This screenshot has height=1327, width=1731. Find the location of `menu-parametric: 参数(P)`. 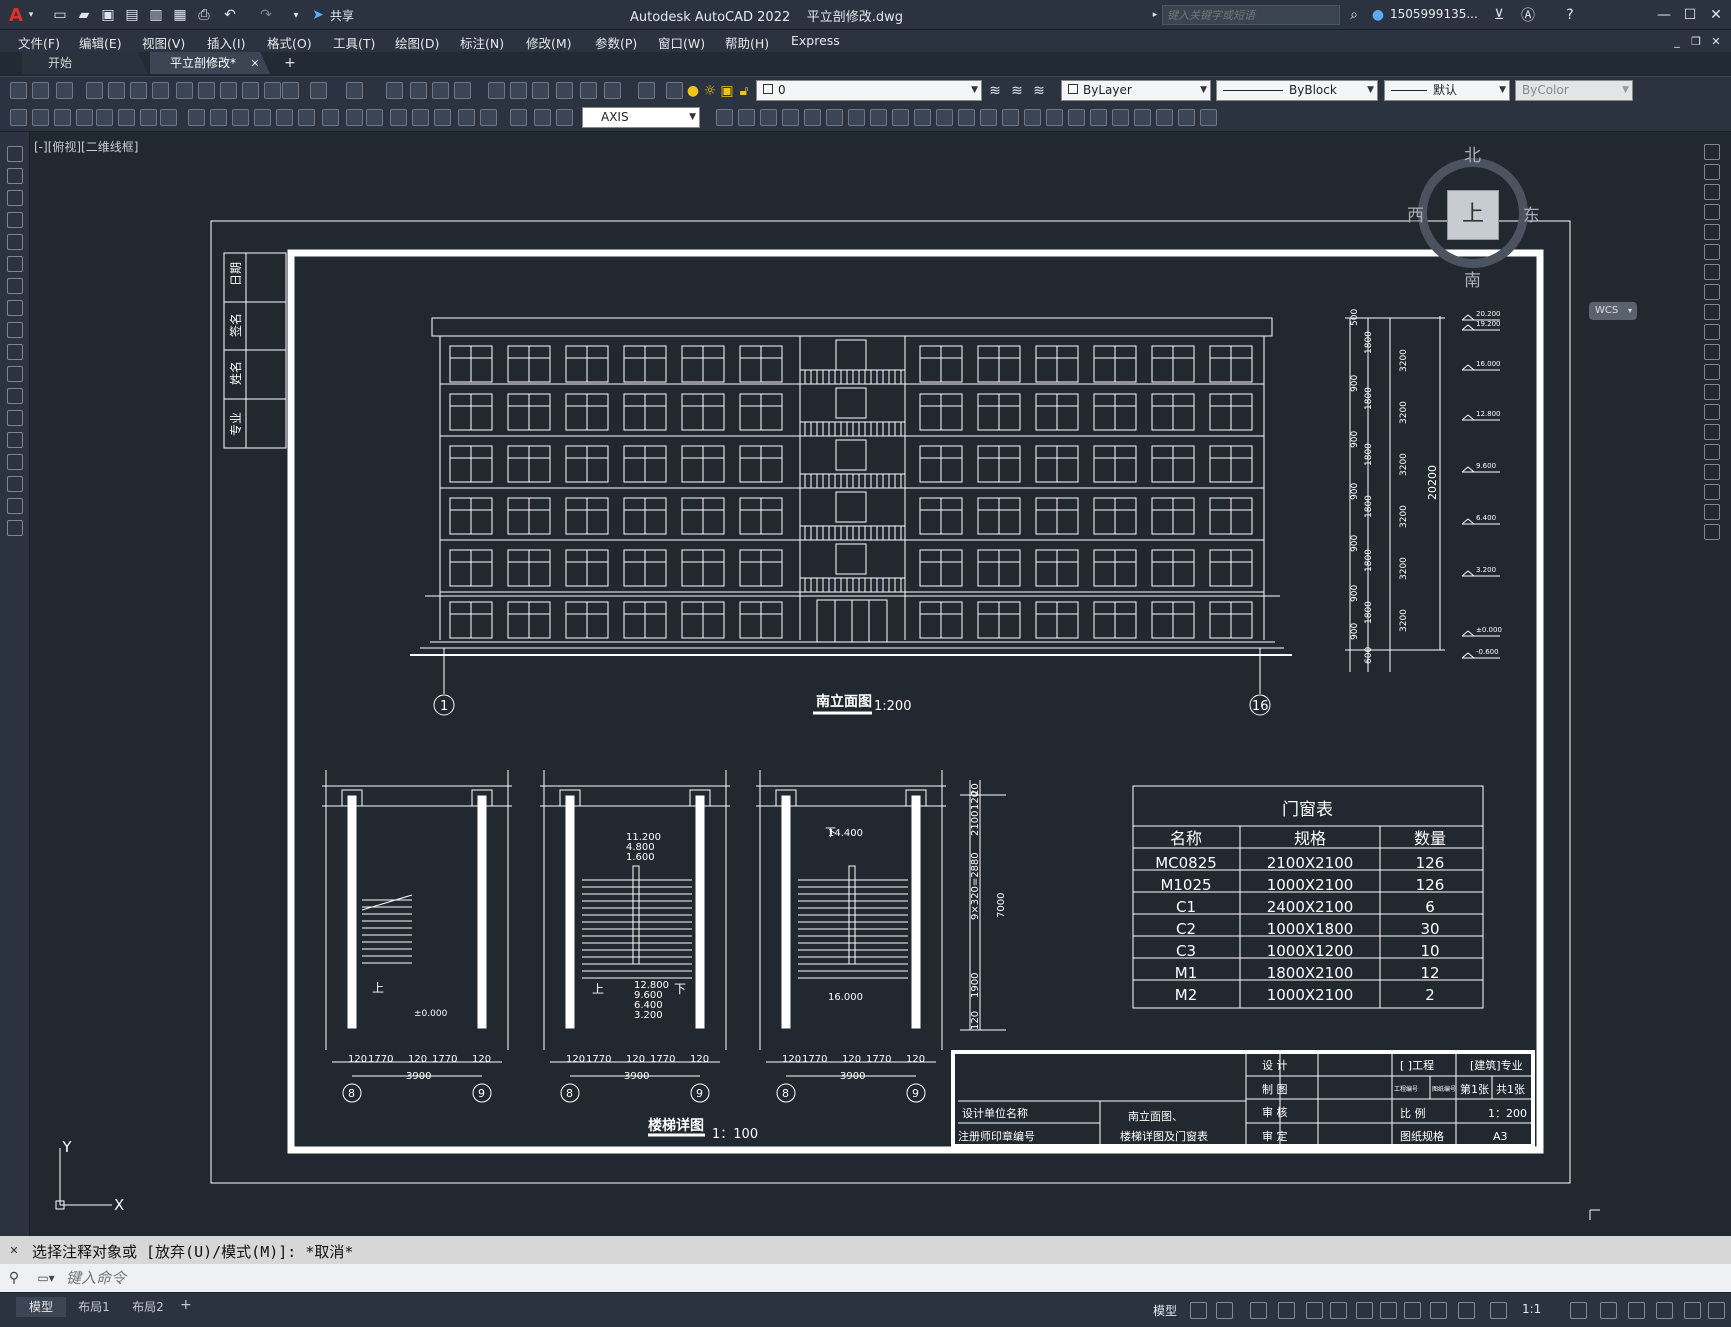

menu-parametric: 参数(P) is located at coordinates (616, 42).